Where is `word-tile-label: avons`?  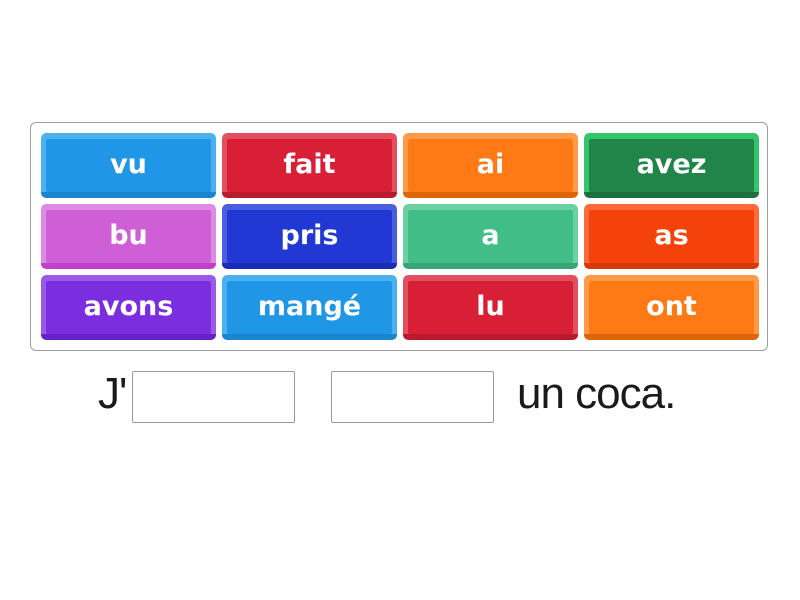 word-tile-label: avons is located at coordinates (128, 306).